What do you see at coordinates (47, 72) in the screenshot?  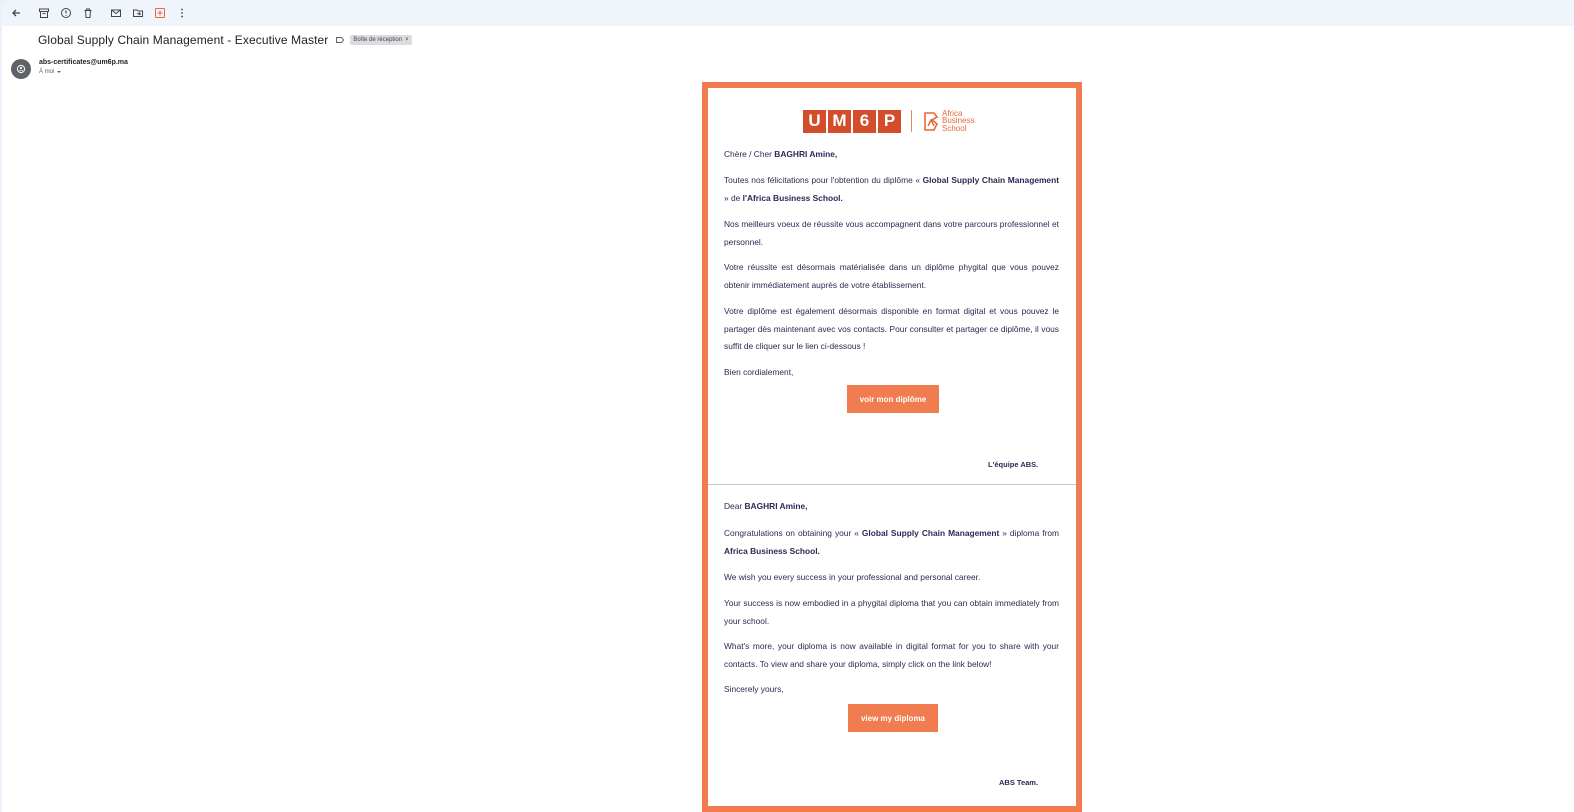 I see `recipient-text: À moi` at bounding box center [47, 72].